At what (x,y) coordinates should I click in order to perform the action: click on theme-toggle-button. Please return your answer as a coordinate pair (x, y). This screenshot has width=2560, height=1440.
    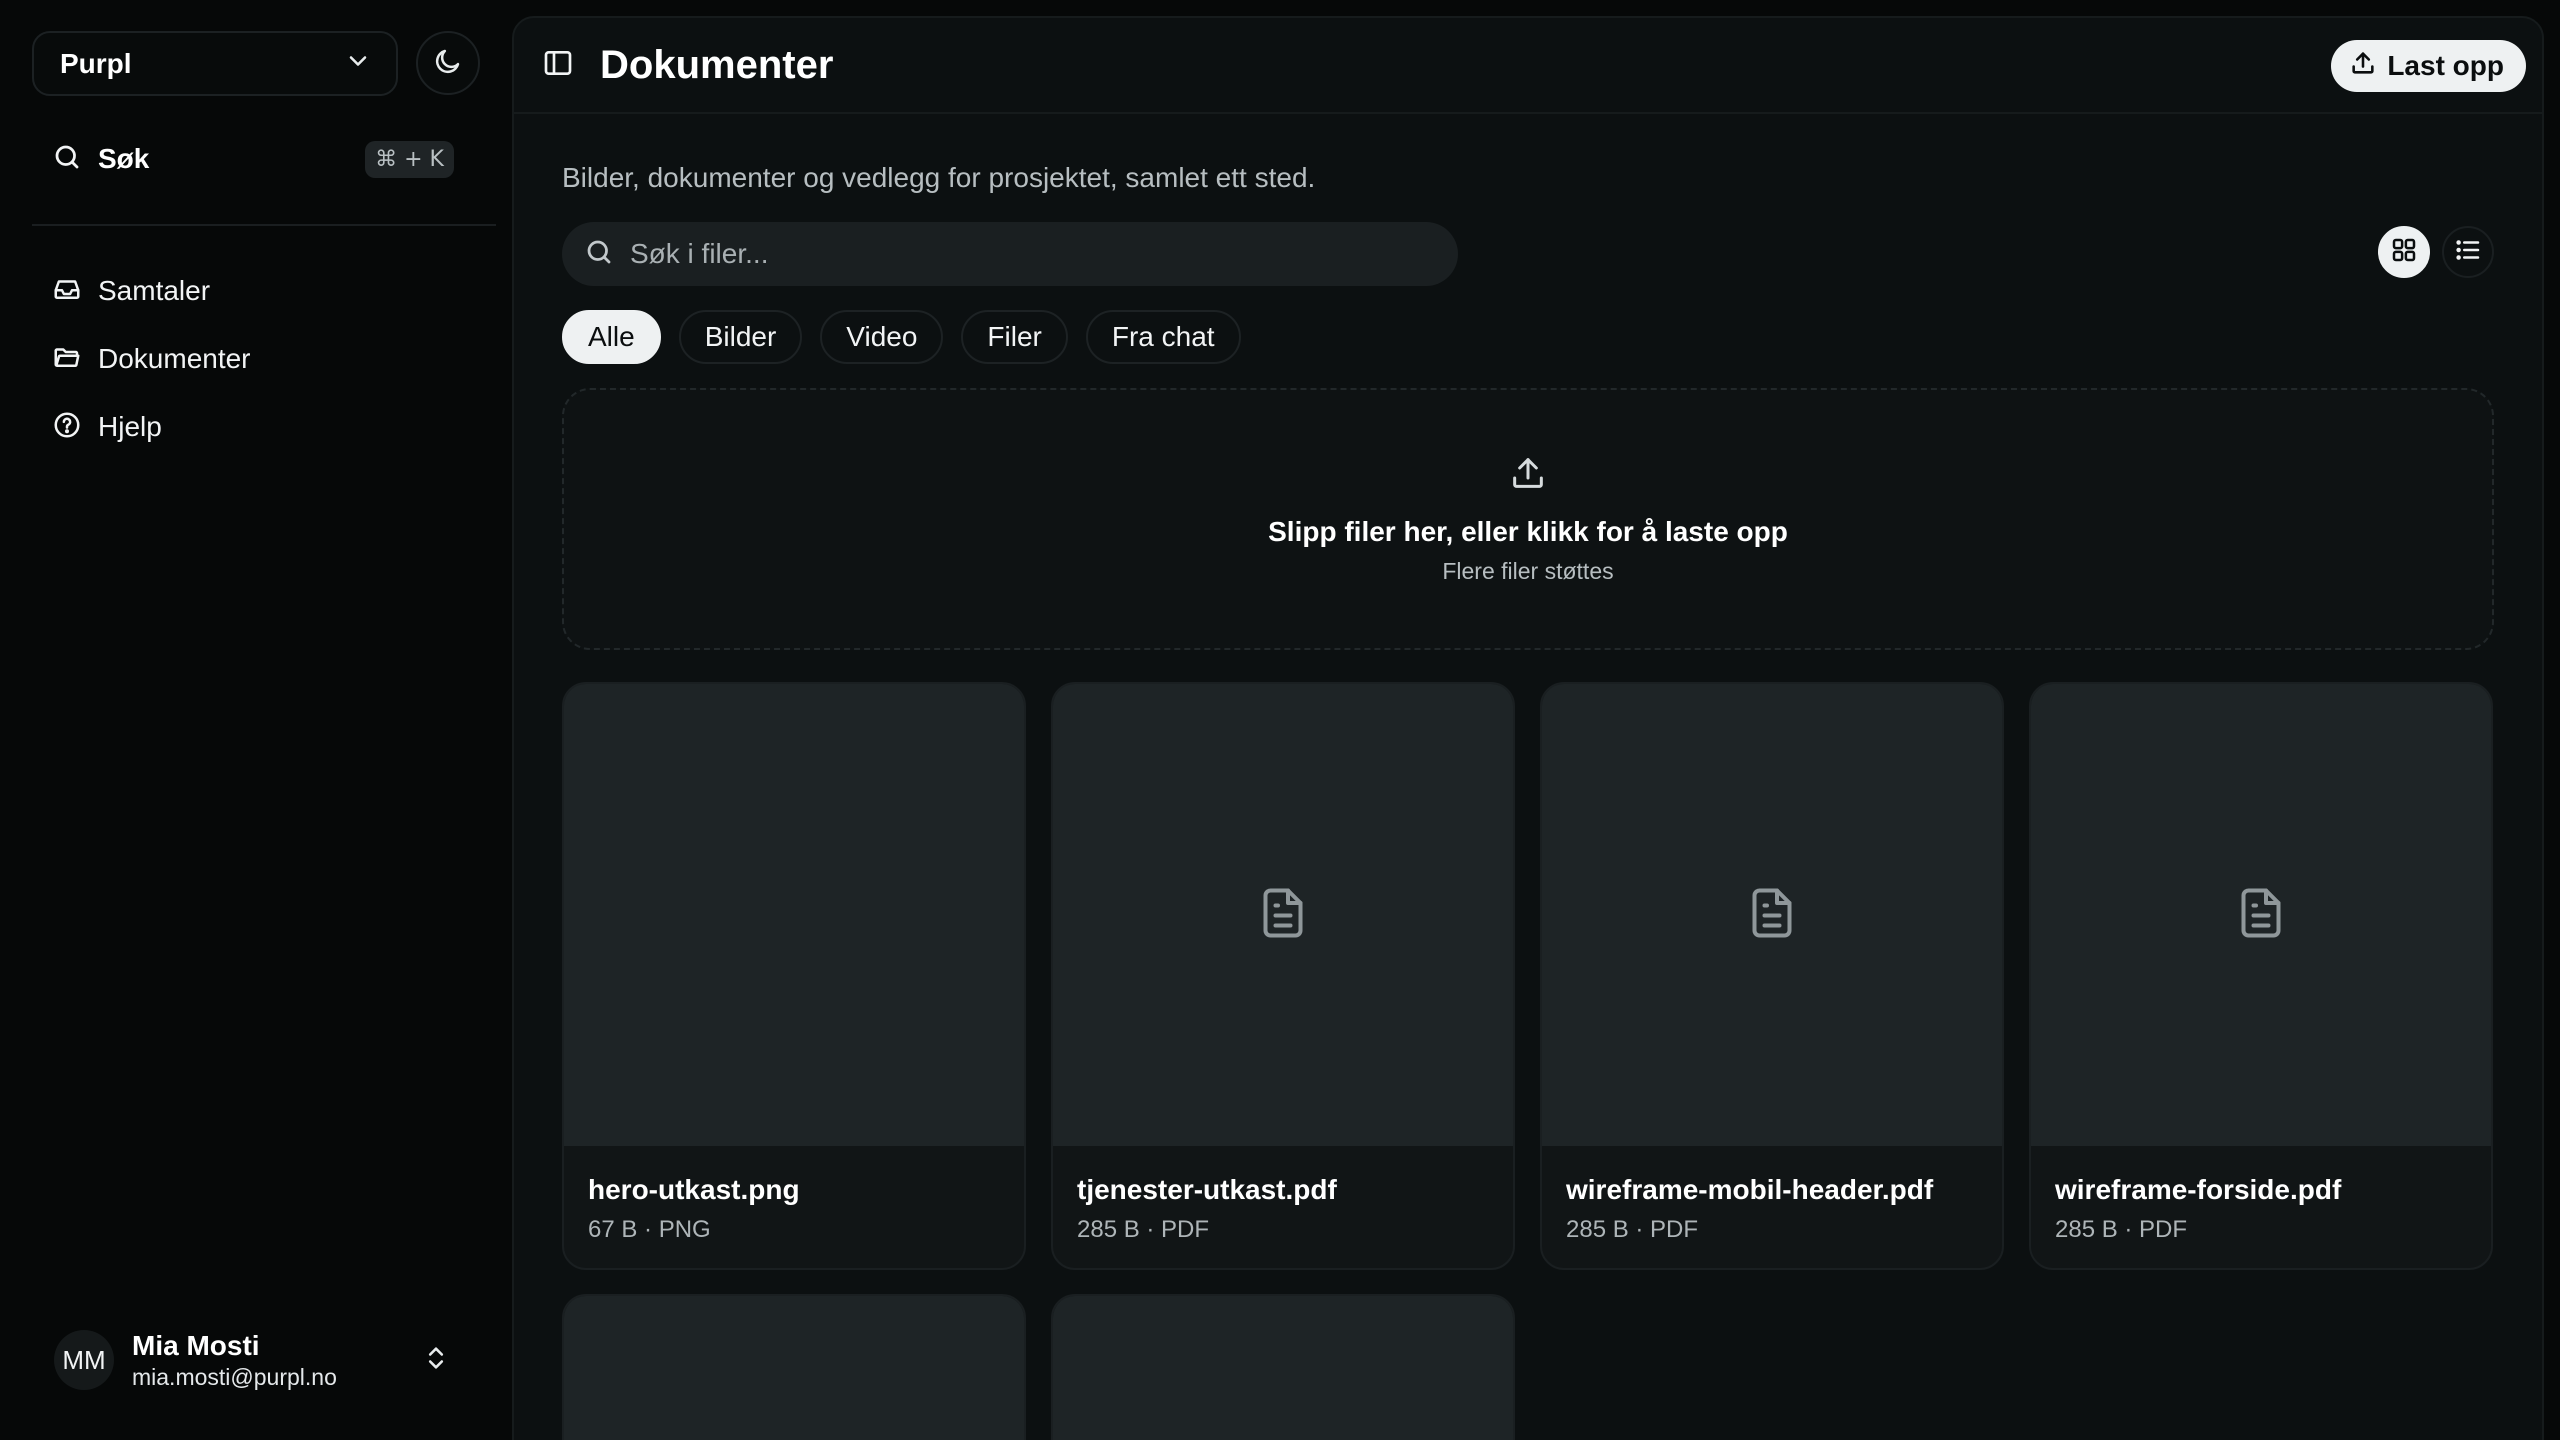
    Looking at the image, I should click on (448, 63).